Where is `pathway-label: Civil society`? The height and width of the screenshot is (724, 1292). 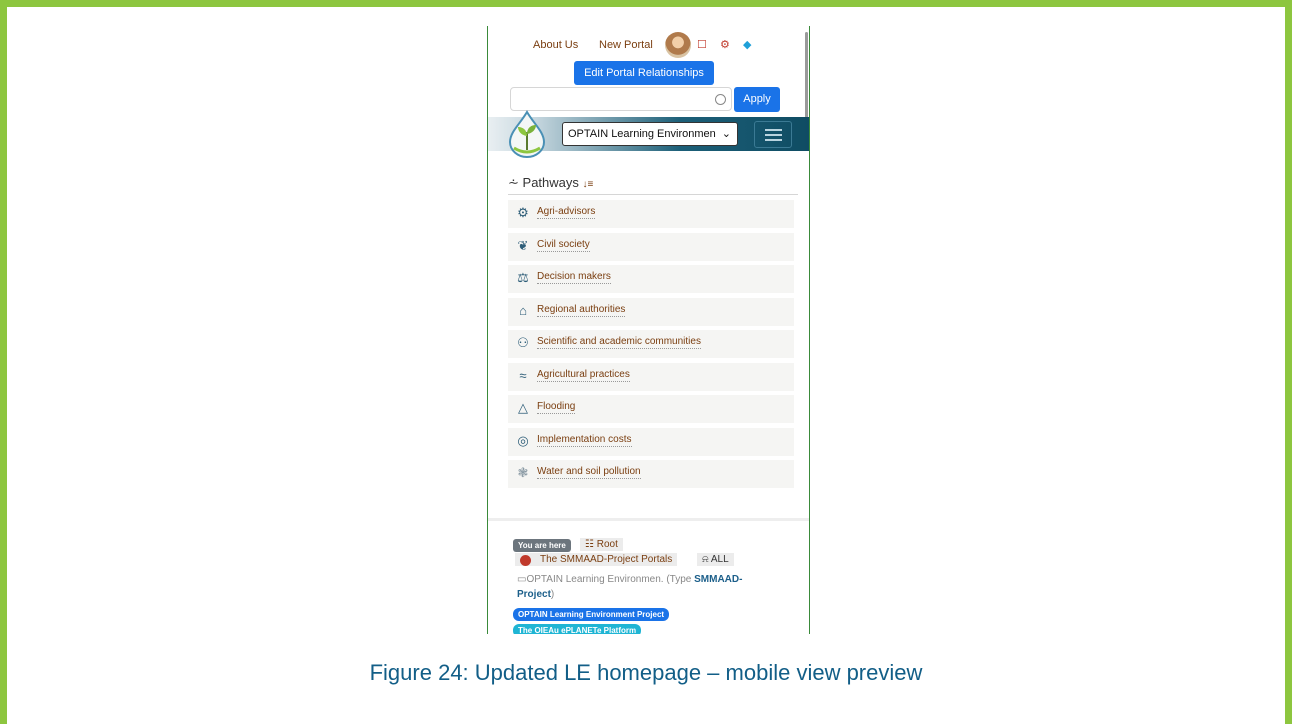
pathway-label: Civil society is located at coordinates (563, 245).